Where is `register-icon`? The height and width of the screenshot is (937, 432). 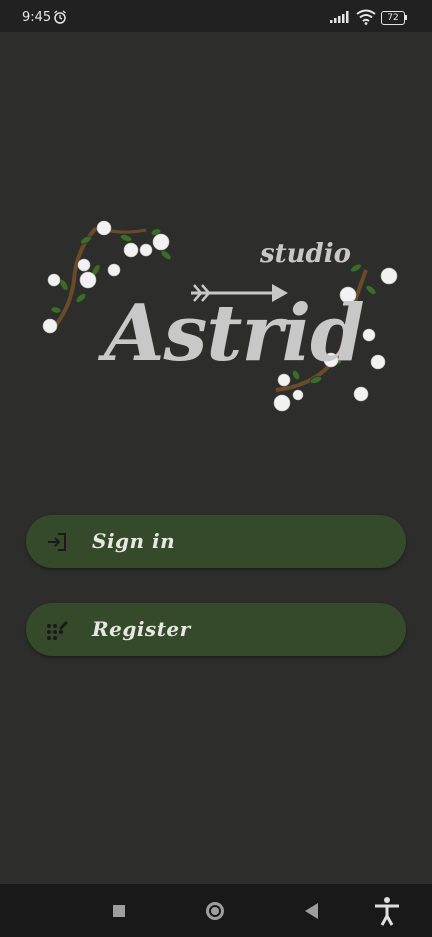
register-icon is located at coordinates (57, 630).